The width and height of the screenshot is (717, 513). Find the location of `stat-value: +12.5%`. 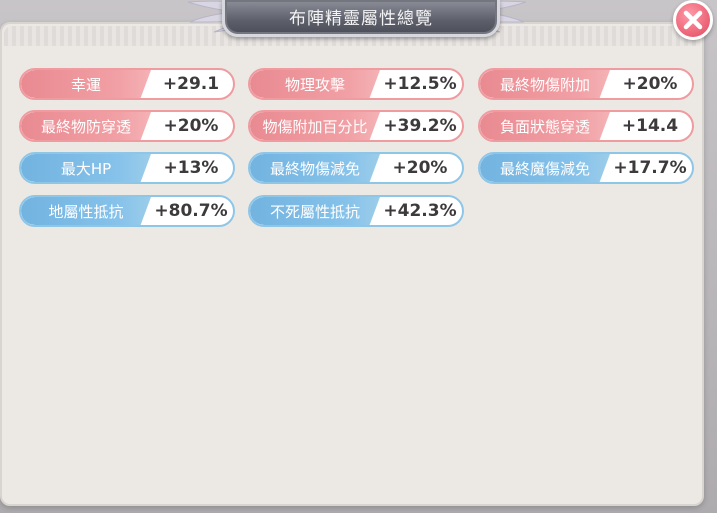

stat-value: +12.5% is located at coordinates (420, 84).